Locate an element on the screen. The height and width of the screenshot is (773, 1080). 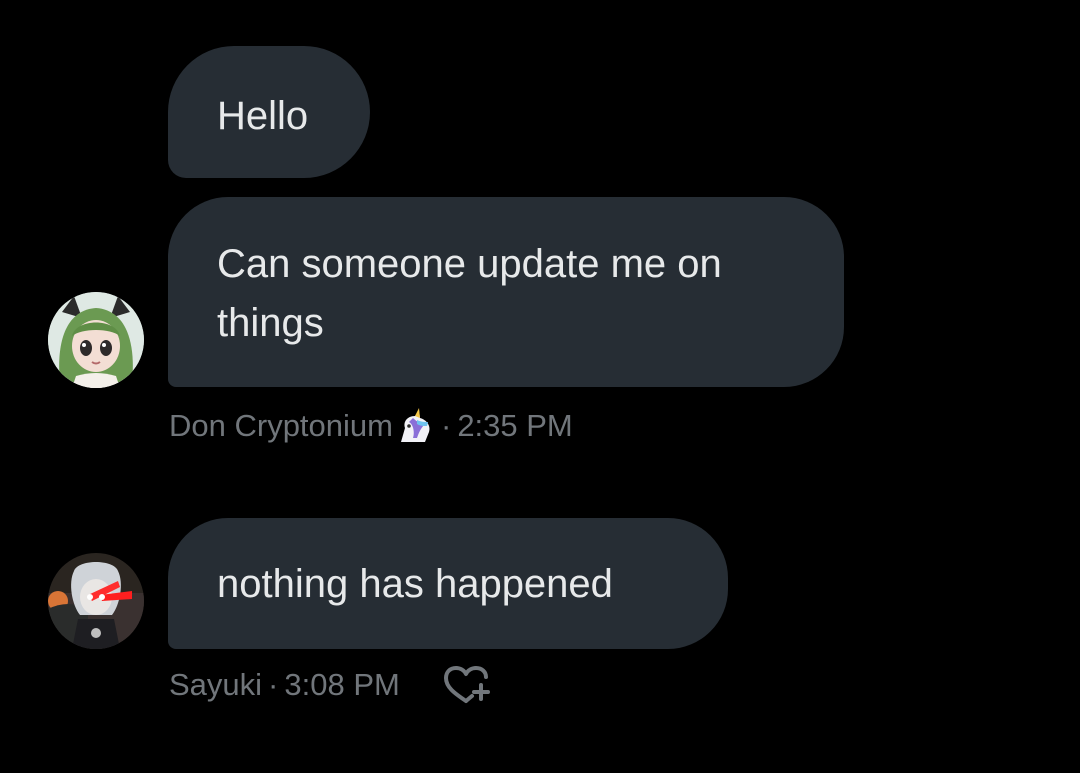
sender-name: Sayuki is located at coordinates (215, 685).